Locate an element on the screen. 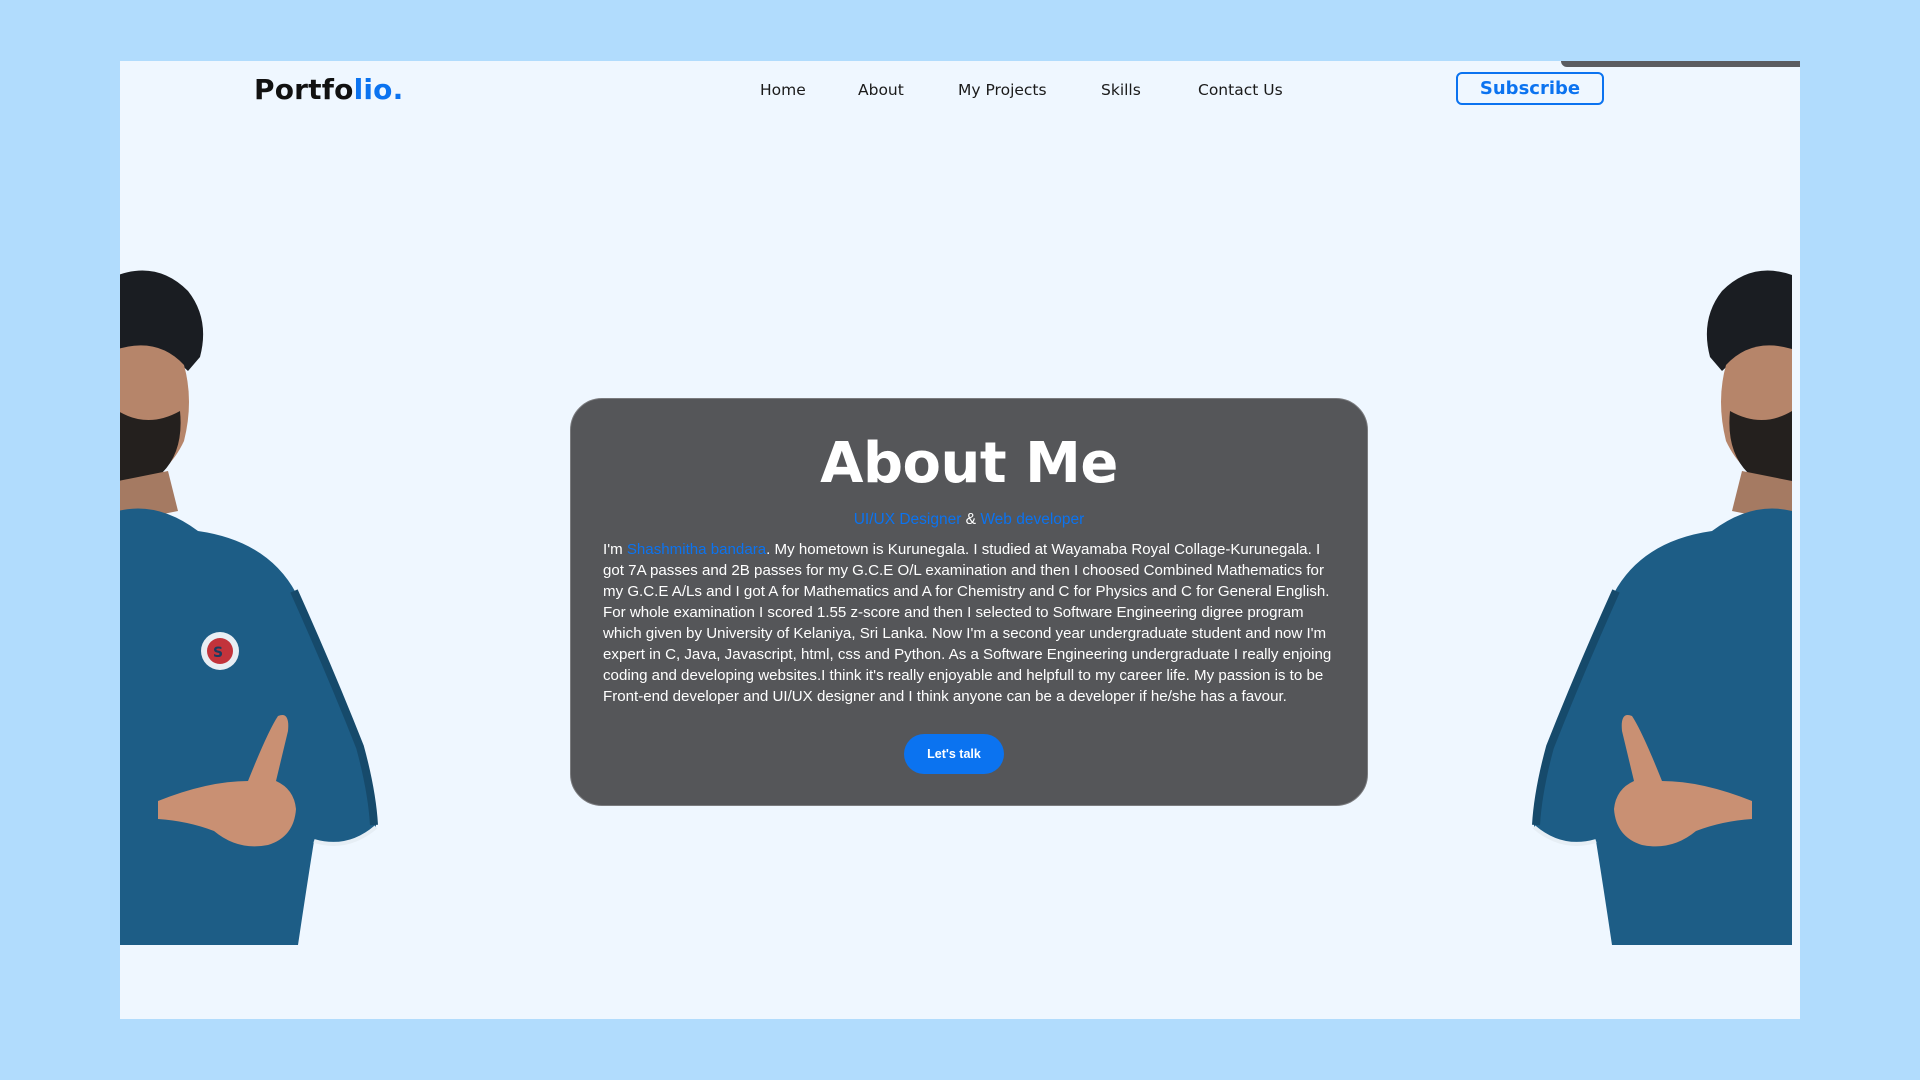  bio-prefix: I'm is located at coordinates (615, 549).